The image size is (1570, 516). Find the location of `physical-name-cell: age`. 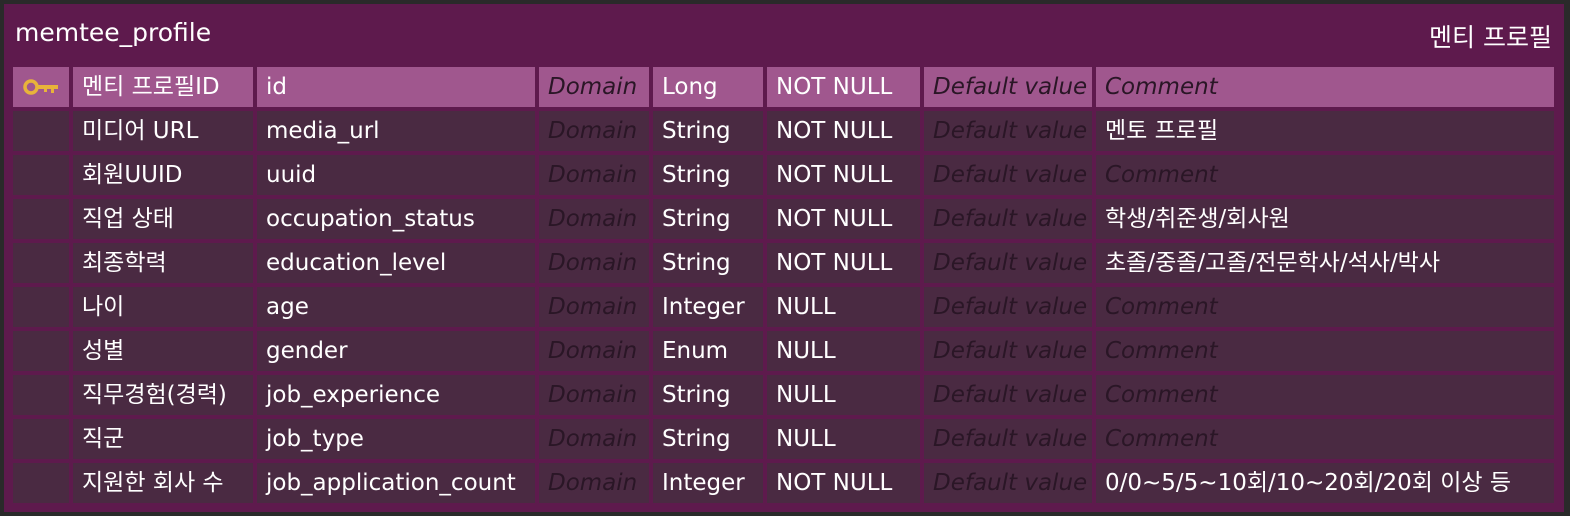

physical-name-cell: age is located at coordinates (396, 307).